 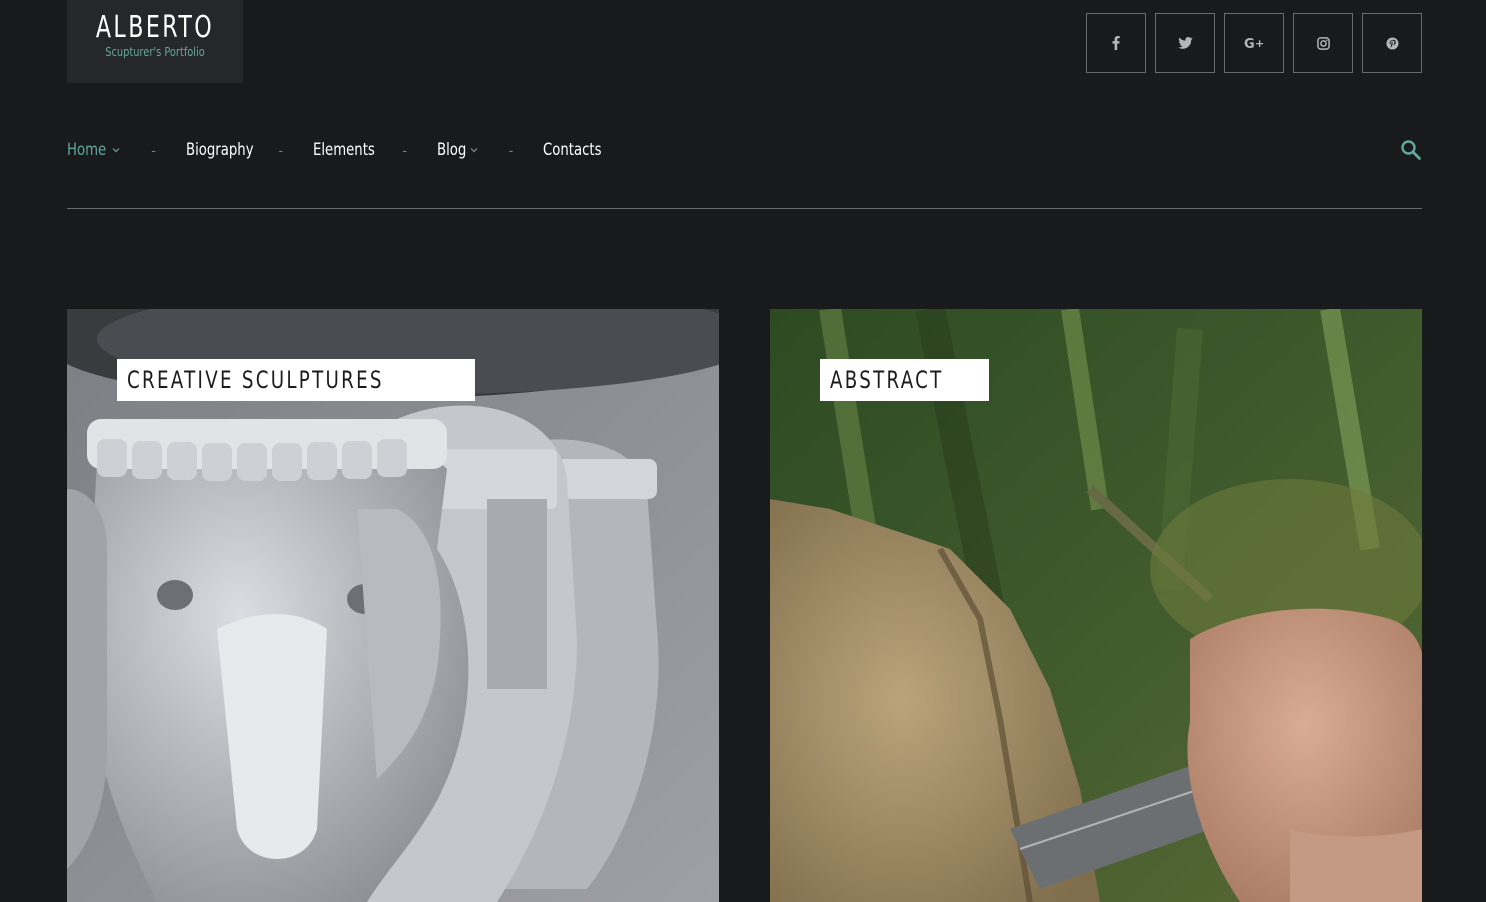 What do you see at coordinates (1249, 43) in the screenshot?
I see `svg-text: G` at bounding box center [1249, 43].